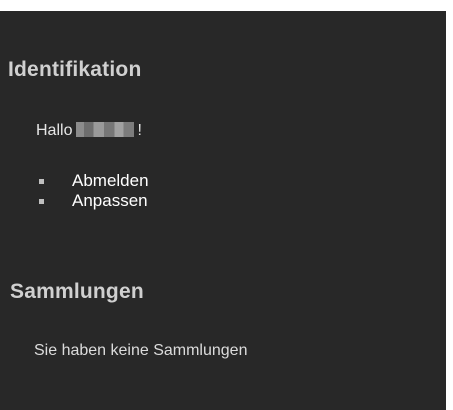 This screenshot has height=410, width=453. I want to click on collections-heading: Sammlungen, so click(77, 291).